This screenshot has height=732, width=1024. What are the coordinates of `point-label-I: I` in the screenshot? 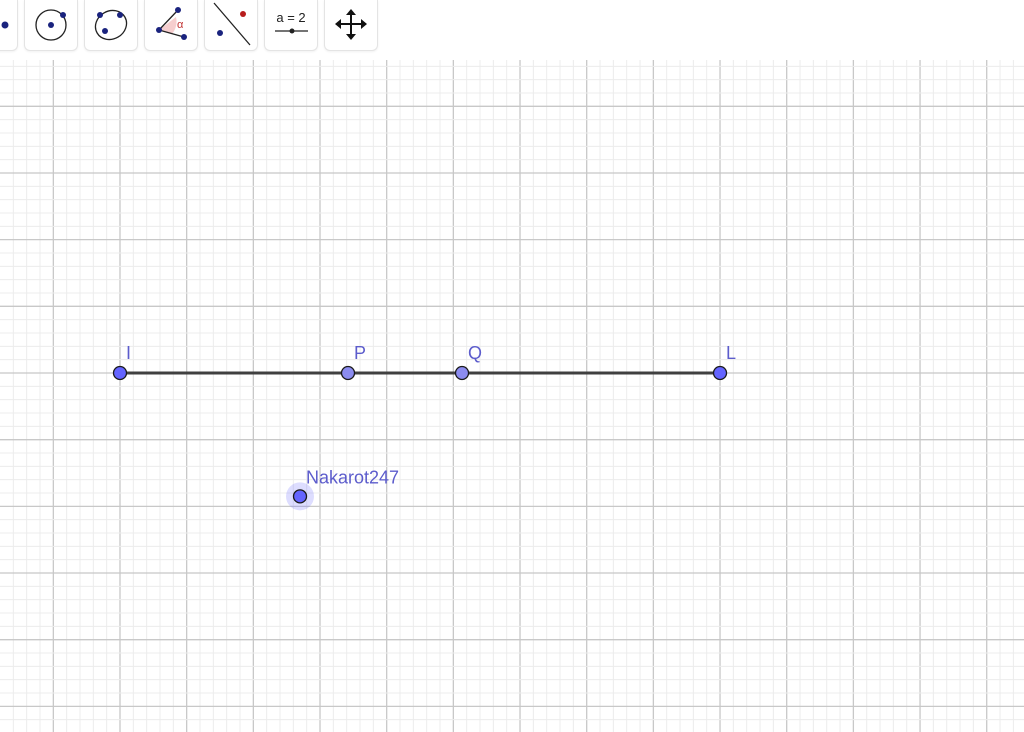 It's located at (128, 353).